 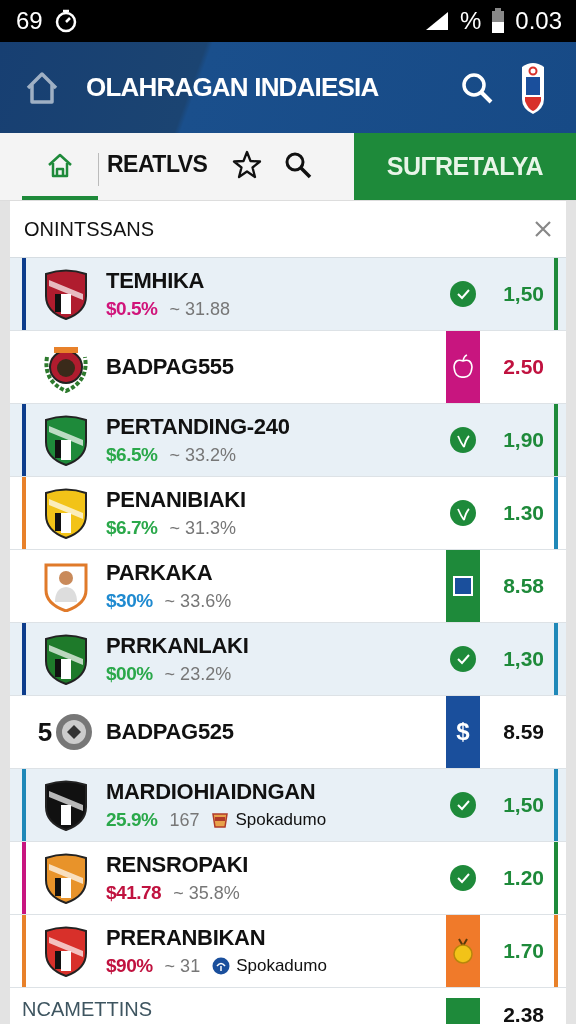 What do you see at coordinates (288, 513) in the screenshot?
I see `match-row: PENANIBIAKI $6.7% ~ 31.3% 1.30` at bounding box center [288, 513].